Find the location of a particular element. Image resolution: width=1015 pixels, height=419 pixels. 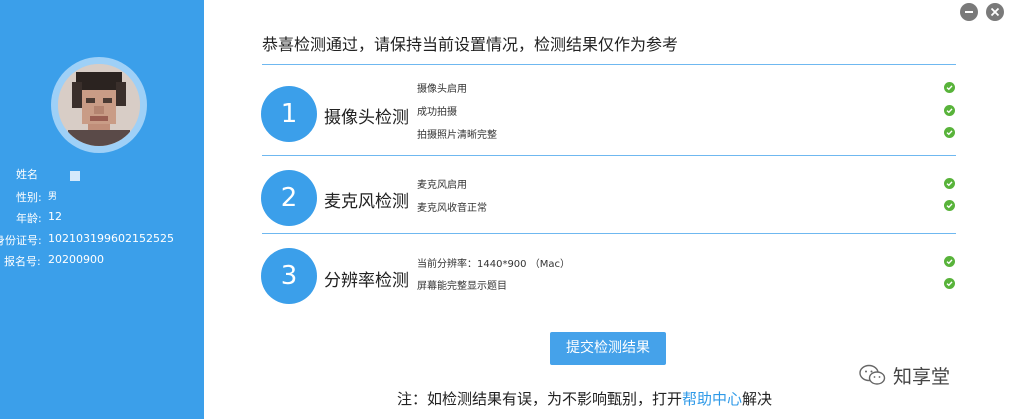

submit-results-button: 提交检测结果 is located at coordinates (608, 348).